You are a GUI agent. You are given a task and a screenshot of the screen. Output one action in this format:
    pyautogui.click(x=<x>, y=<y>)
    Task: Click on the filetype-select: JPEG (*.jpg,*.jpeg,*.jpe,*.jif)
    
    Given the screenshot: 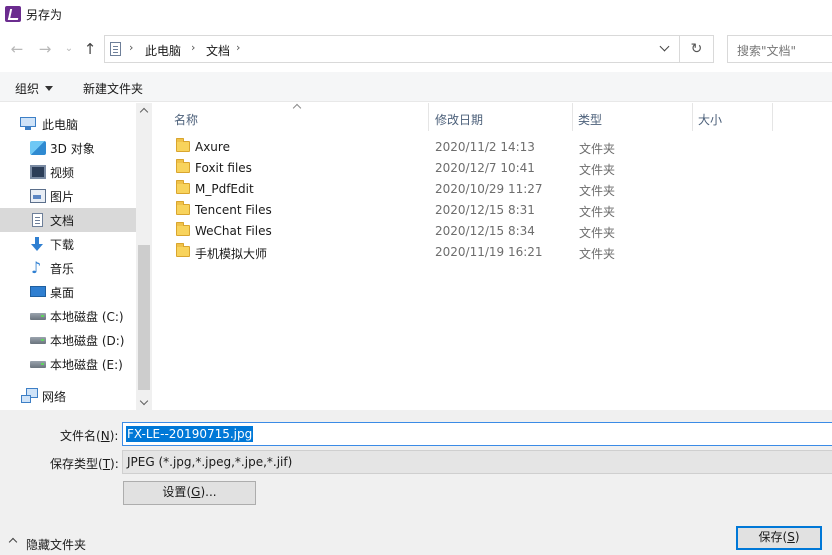 What is the action you would take?
    pyautogui.click(x=477, y=462)
    